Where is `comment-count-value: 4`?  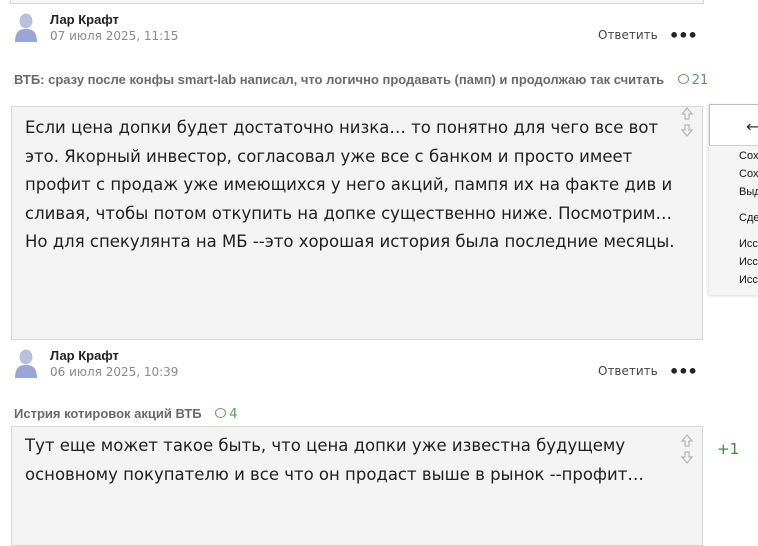
comment-count-value: 4 is located at coordinates (233, 414).